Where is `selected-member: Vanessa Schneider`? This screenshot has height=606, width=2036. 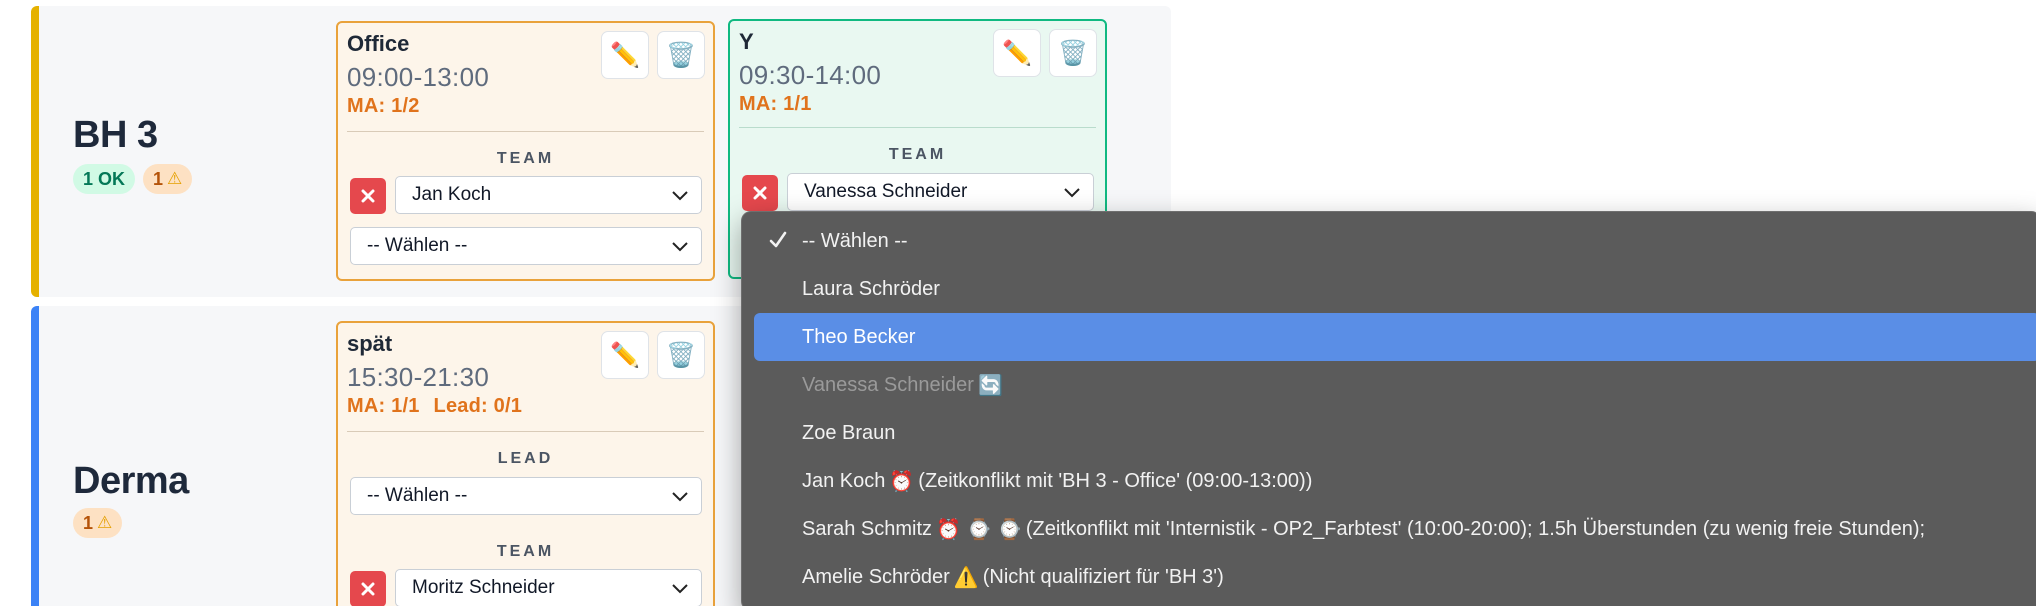 selected-member: Vanessa Schneider is located at coordinates (886, 191).